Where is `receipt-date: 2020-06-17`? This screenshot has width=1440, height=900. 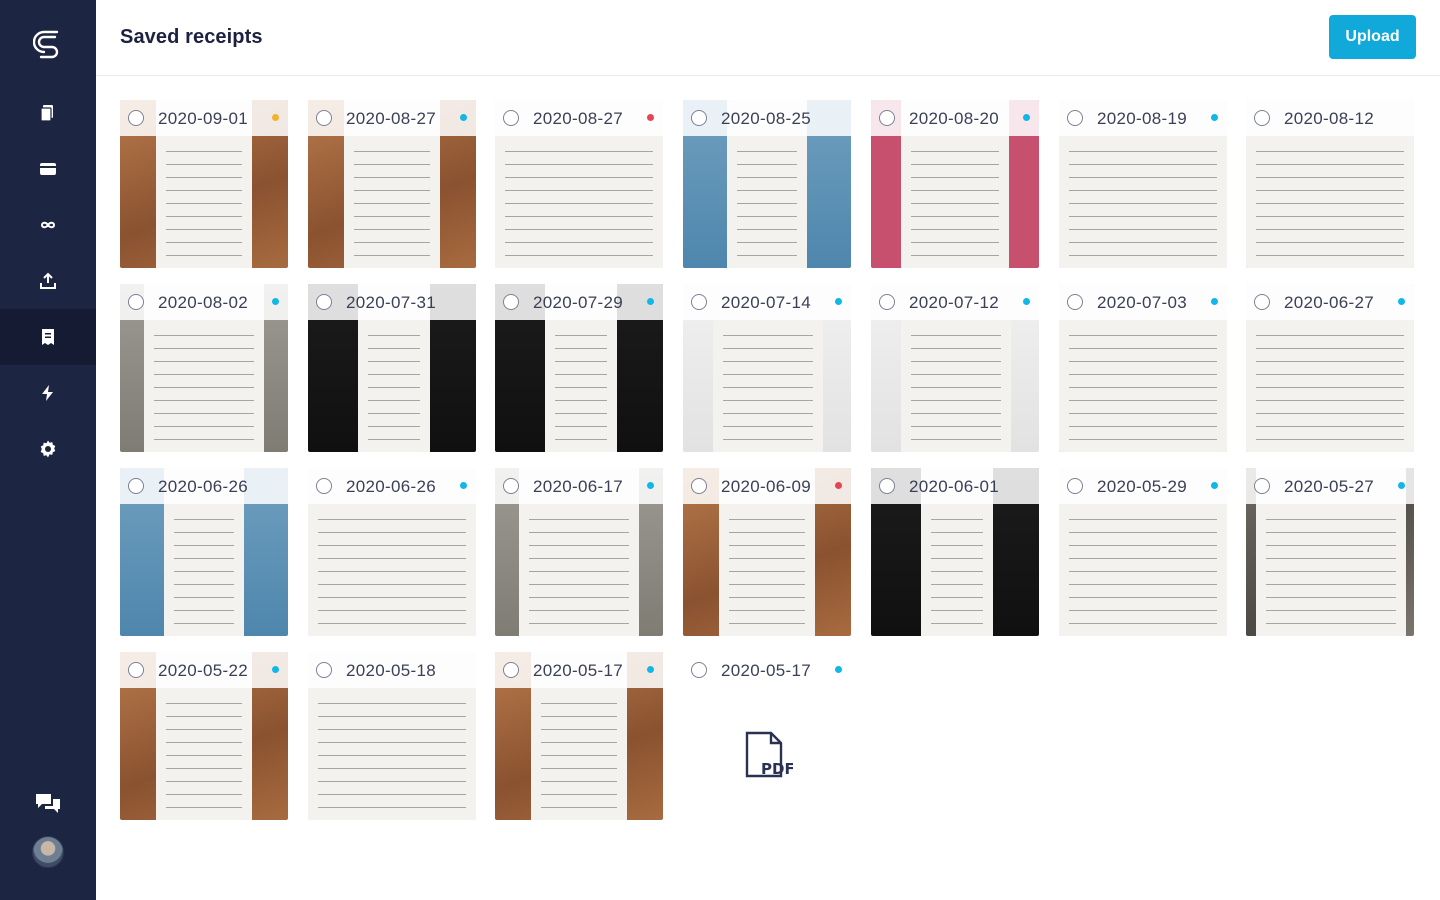
receipt-date: 2020-06-17 is located at coordinates (578, 486).